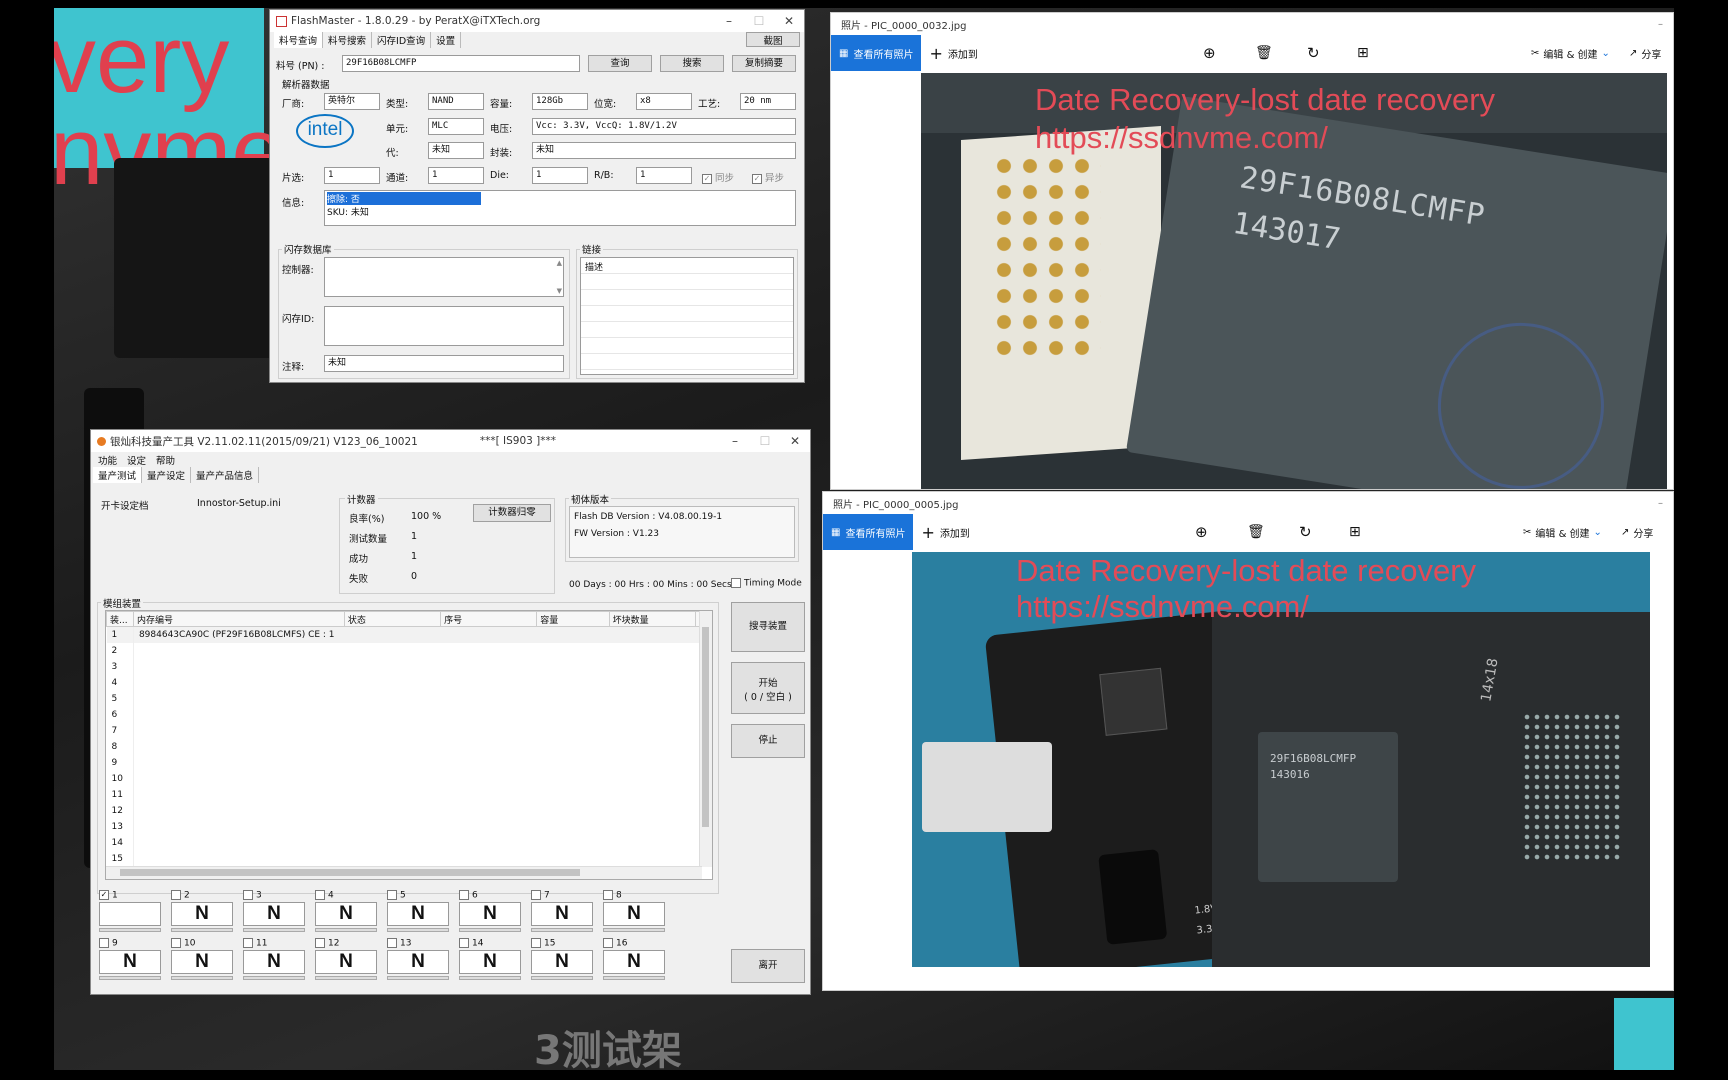  Describe the element at coordinates (543, 943) in the screenshot. I see `slot-checkbox: 15` at that location.